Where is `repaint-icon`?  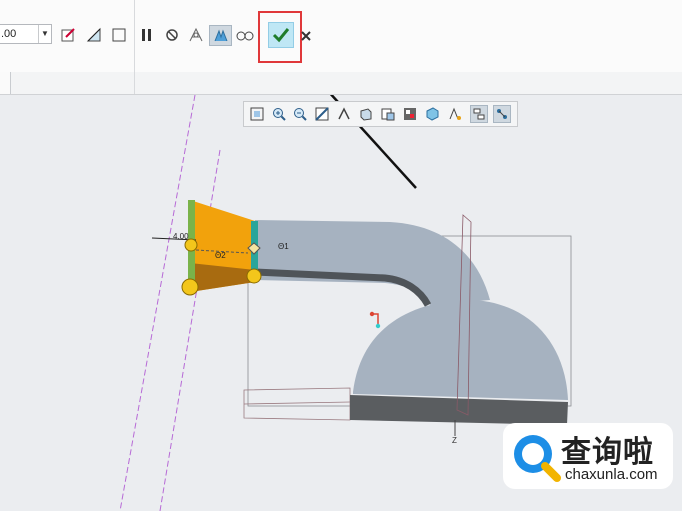
repaint-icon is located at coordinates (322, 114).